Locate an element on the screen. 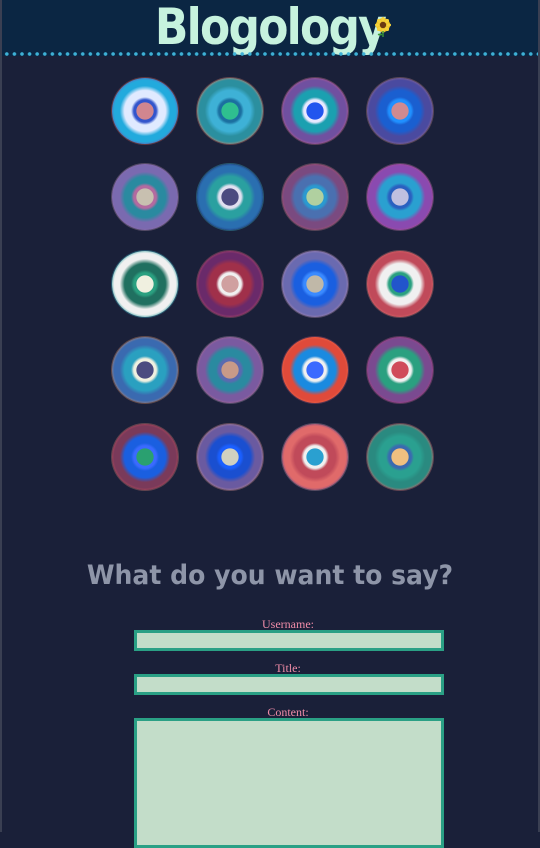 Image resolution: width=540 pixels, height=848 pixels. site-title: Blogology is located at coordinates (270, 27).